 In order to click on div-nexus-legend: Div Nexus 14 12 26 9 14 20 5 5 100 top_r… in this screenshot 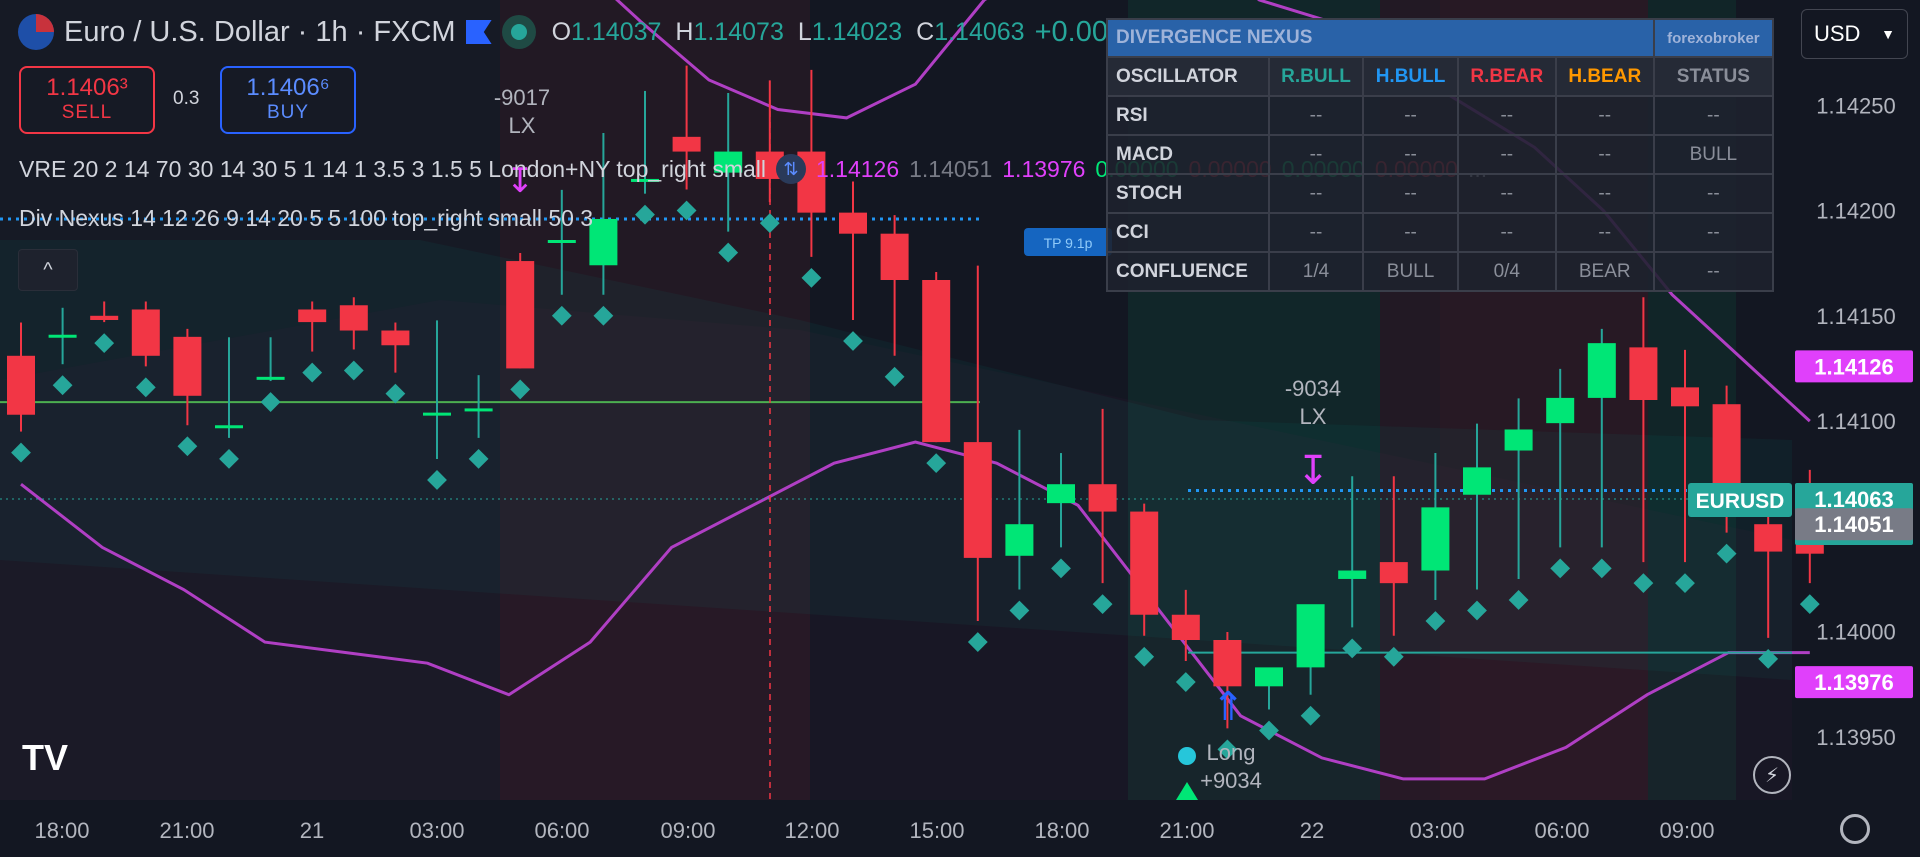, I will do `click(306, 218)`.